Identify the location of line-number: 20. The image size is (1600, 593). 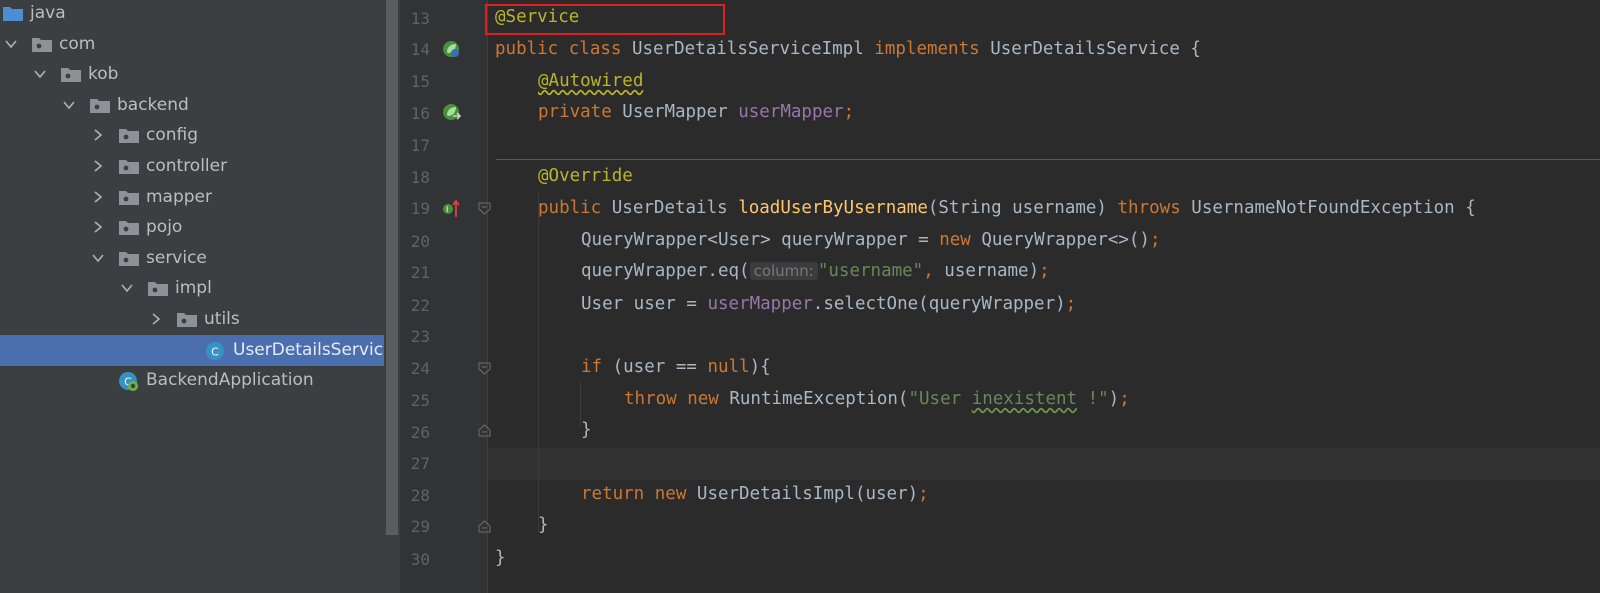
(420, 241).